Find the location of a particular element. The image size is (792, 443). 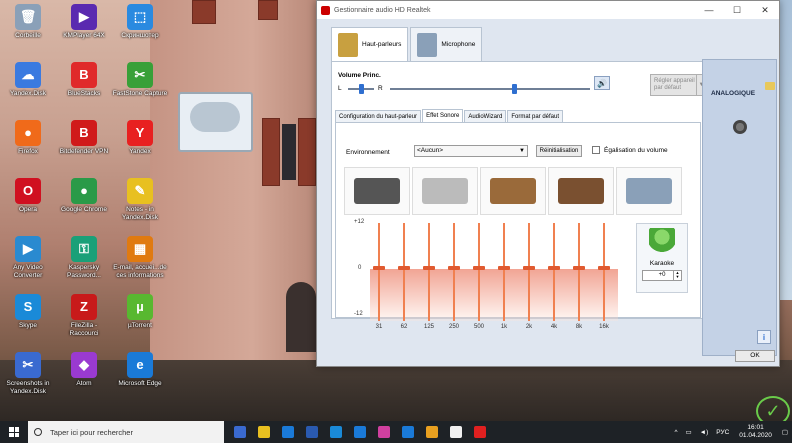

desktop-icon: ● Firefox is located at coordinates (28, 138).